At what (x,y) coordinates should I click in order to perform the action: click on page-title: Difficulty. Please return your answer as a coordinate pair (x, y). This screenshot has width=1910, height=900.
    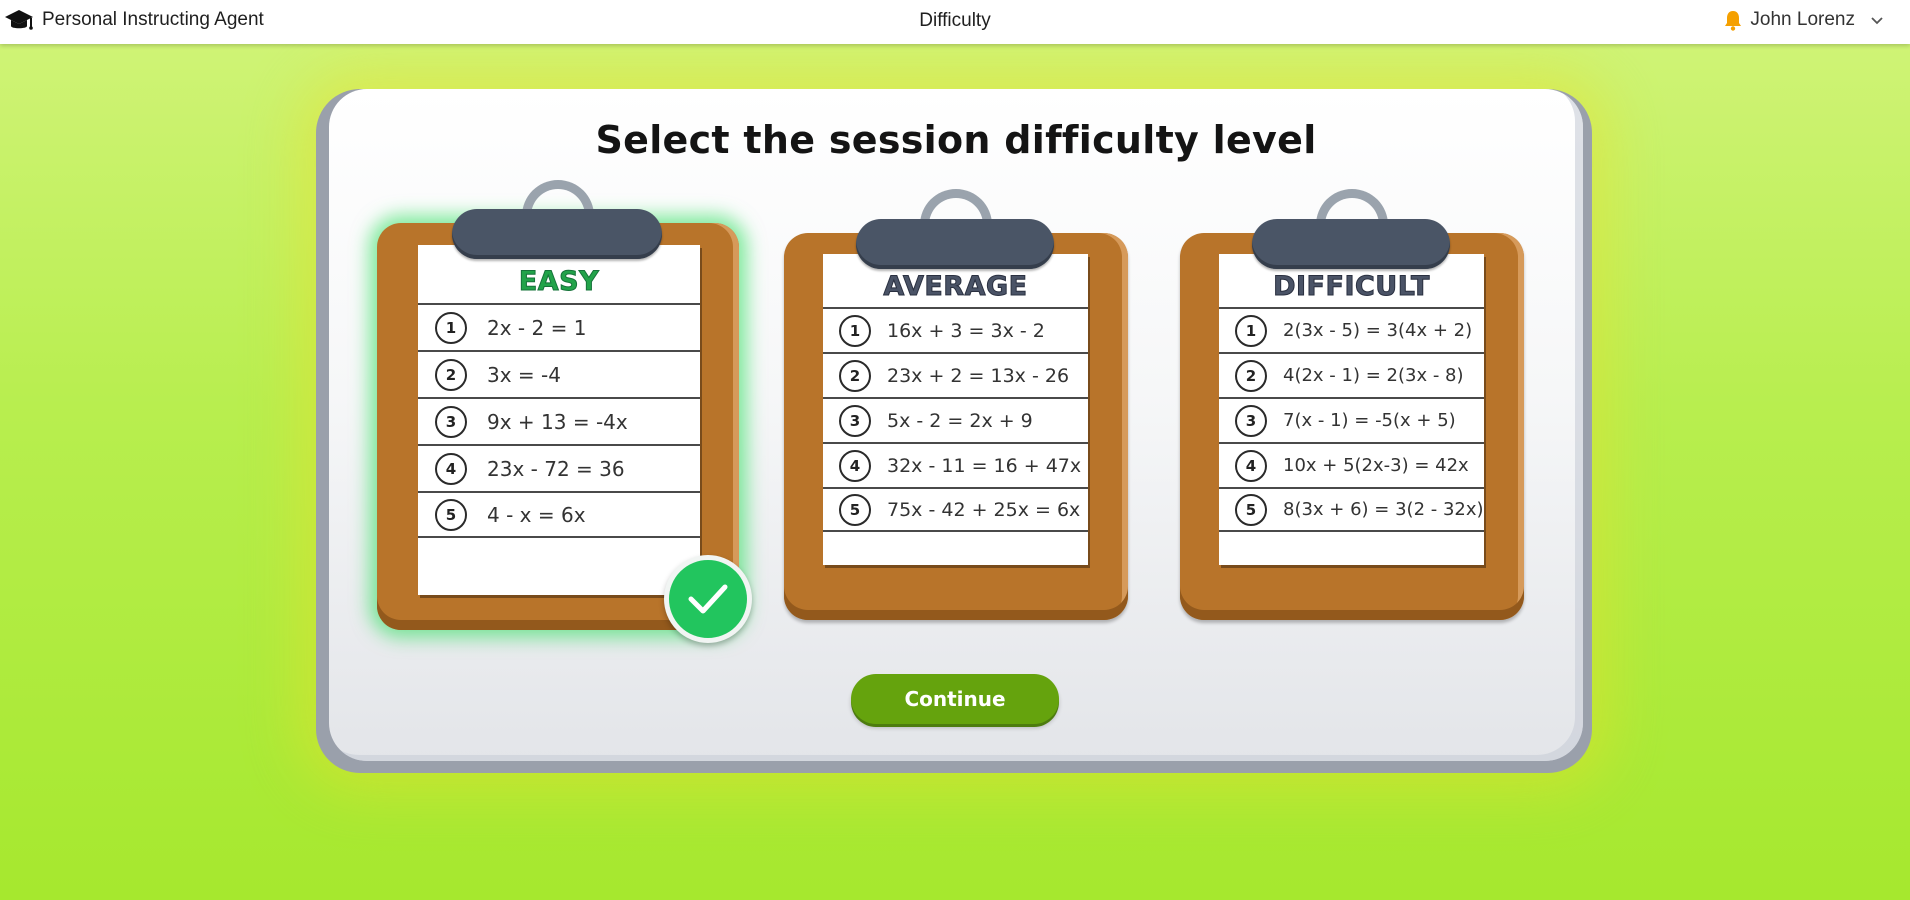
    Looking at the image, I should click on (955, 20).